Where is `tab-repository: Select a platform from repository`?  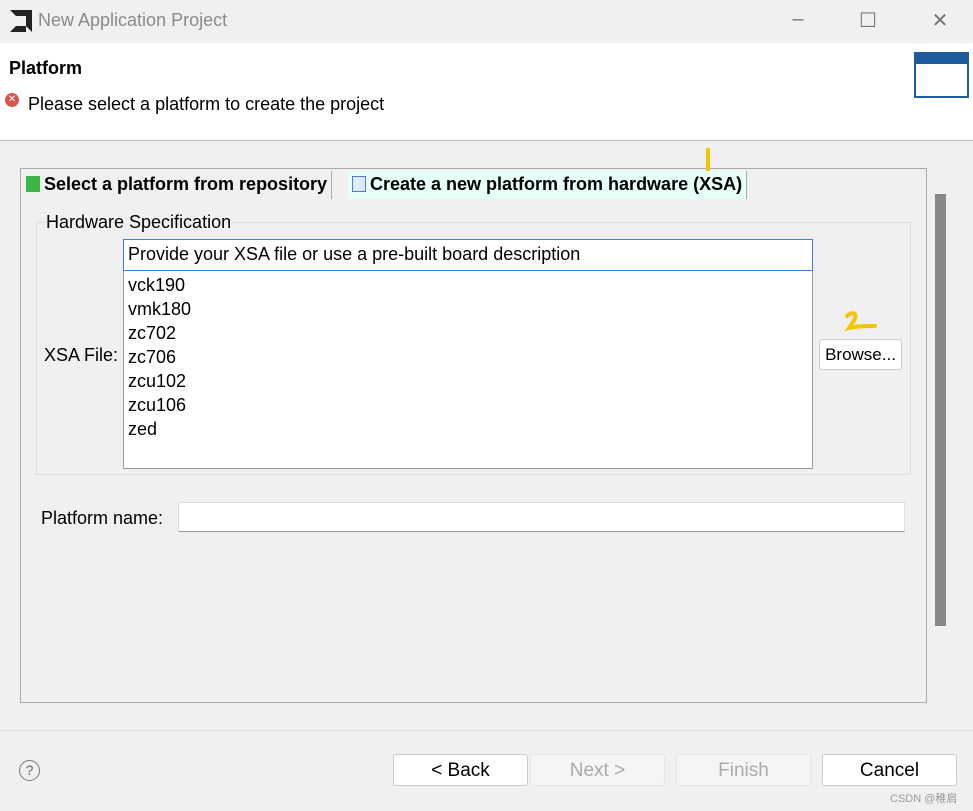
tab-repository: Select a platform from repository is located at coordinates (177, 185).